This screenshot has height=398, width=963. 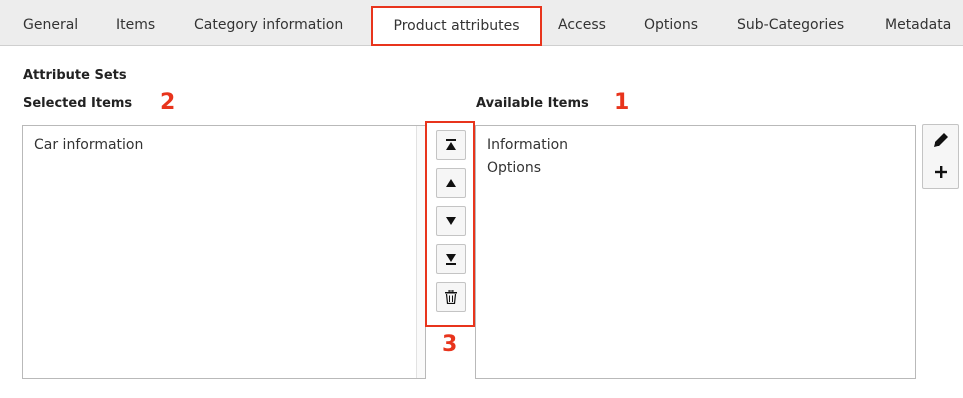 What do you see at coordinates (168, 102) in the screenshot?
I see `marker-2: 2` at bounding box center [168, 102].